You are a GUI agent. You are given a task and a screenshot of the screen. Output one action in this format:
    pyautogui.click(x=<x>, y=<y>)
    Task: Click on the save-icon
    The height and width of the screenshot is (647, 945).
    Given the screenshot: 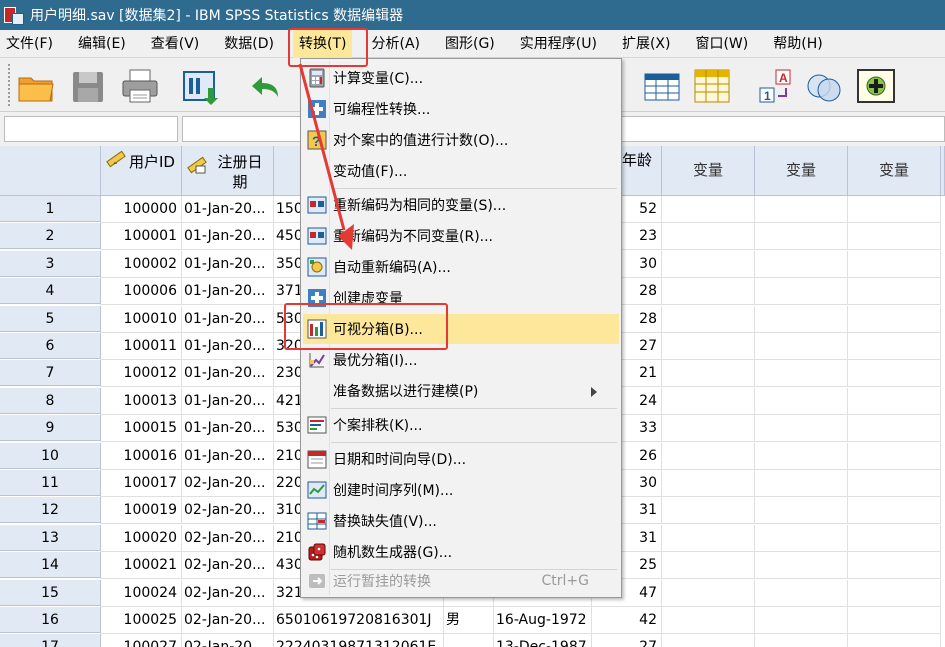 What is the action you would take?
    pyautogui.click(x=88, y=86)
    